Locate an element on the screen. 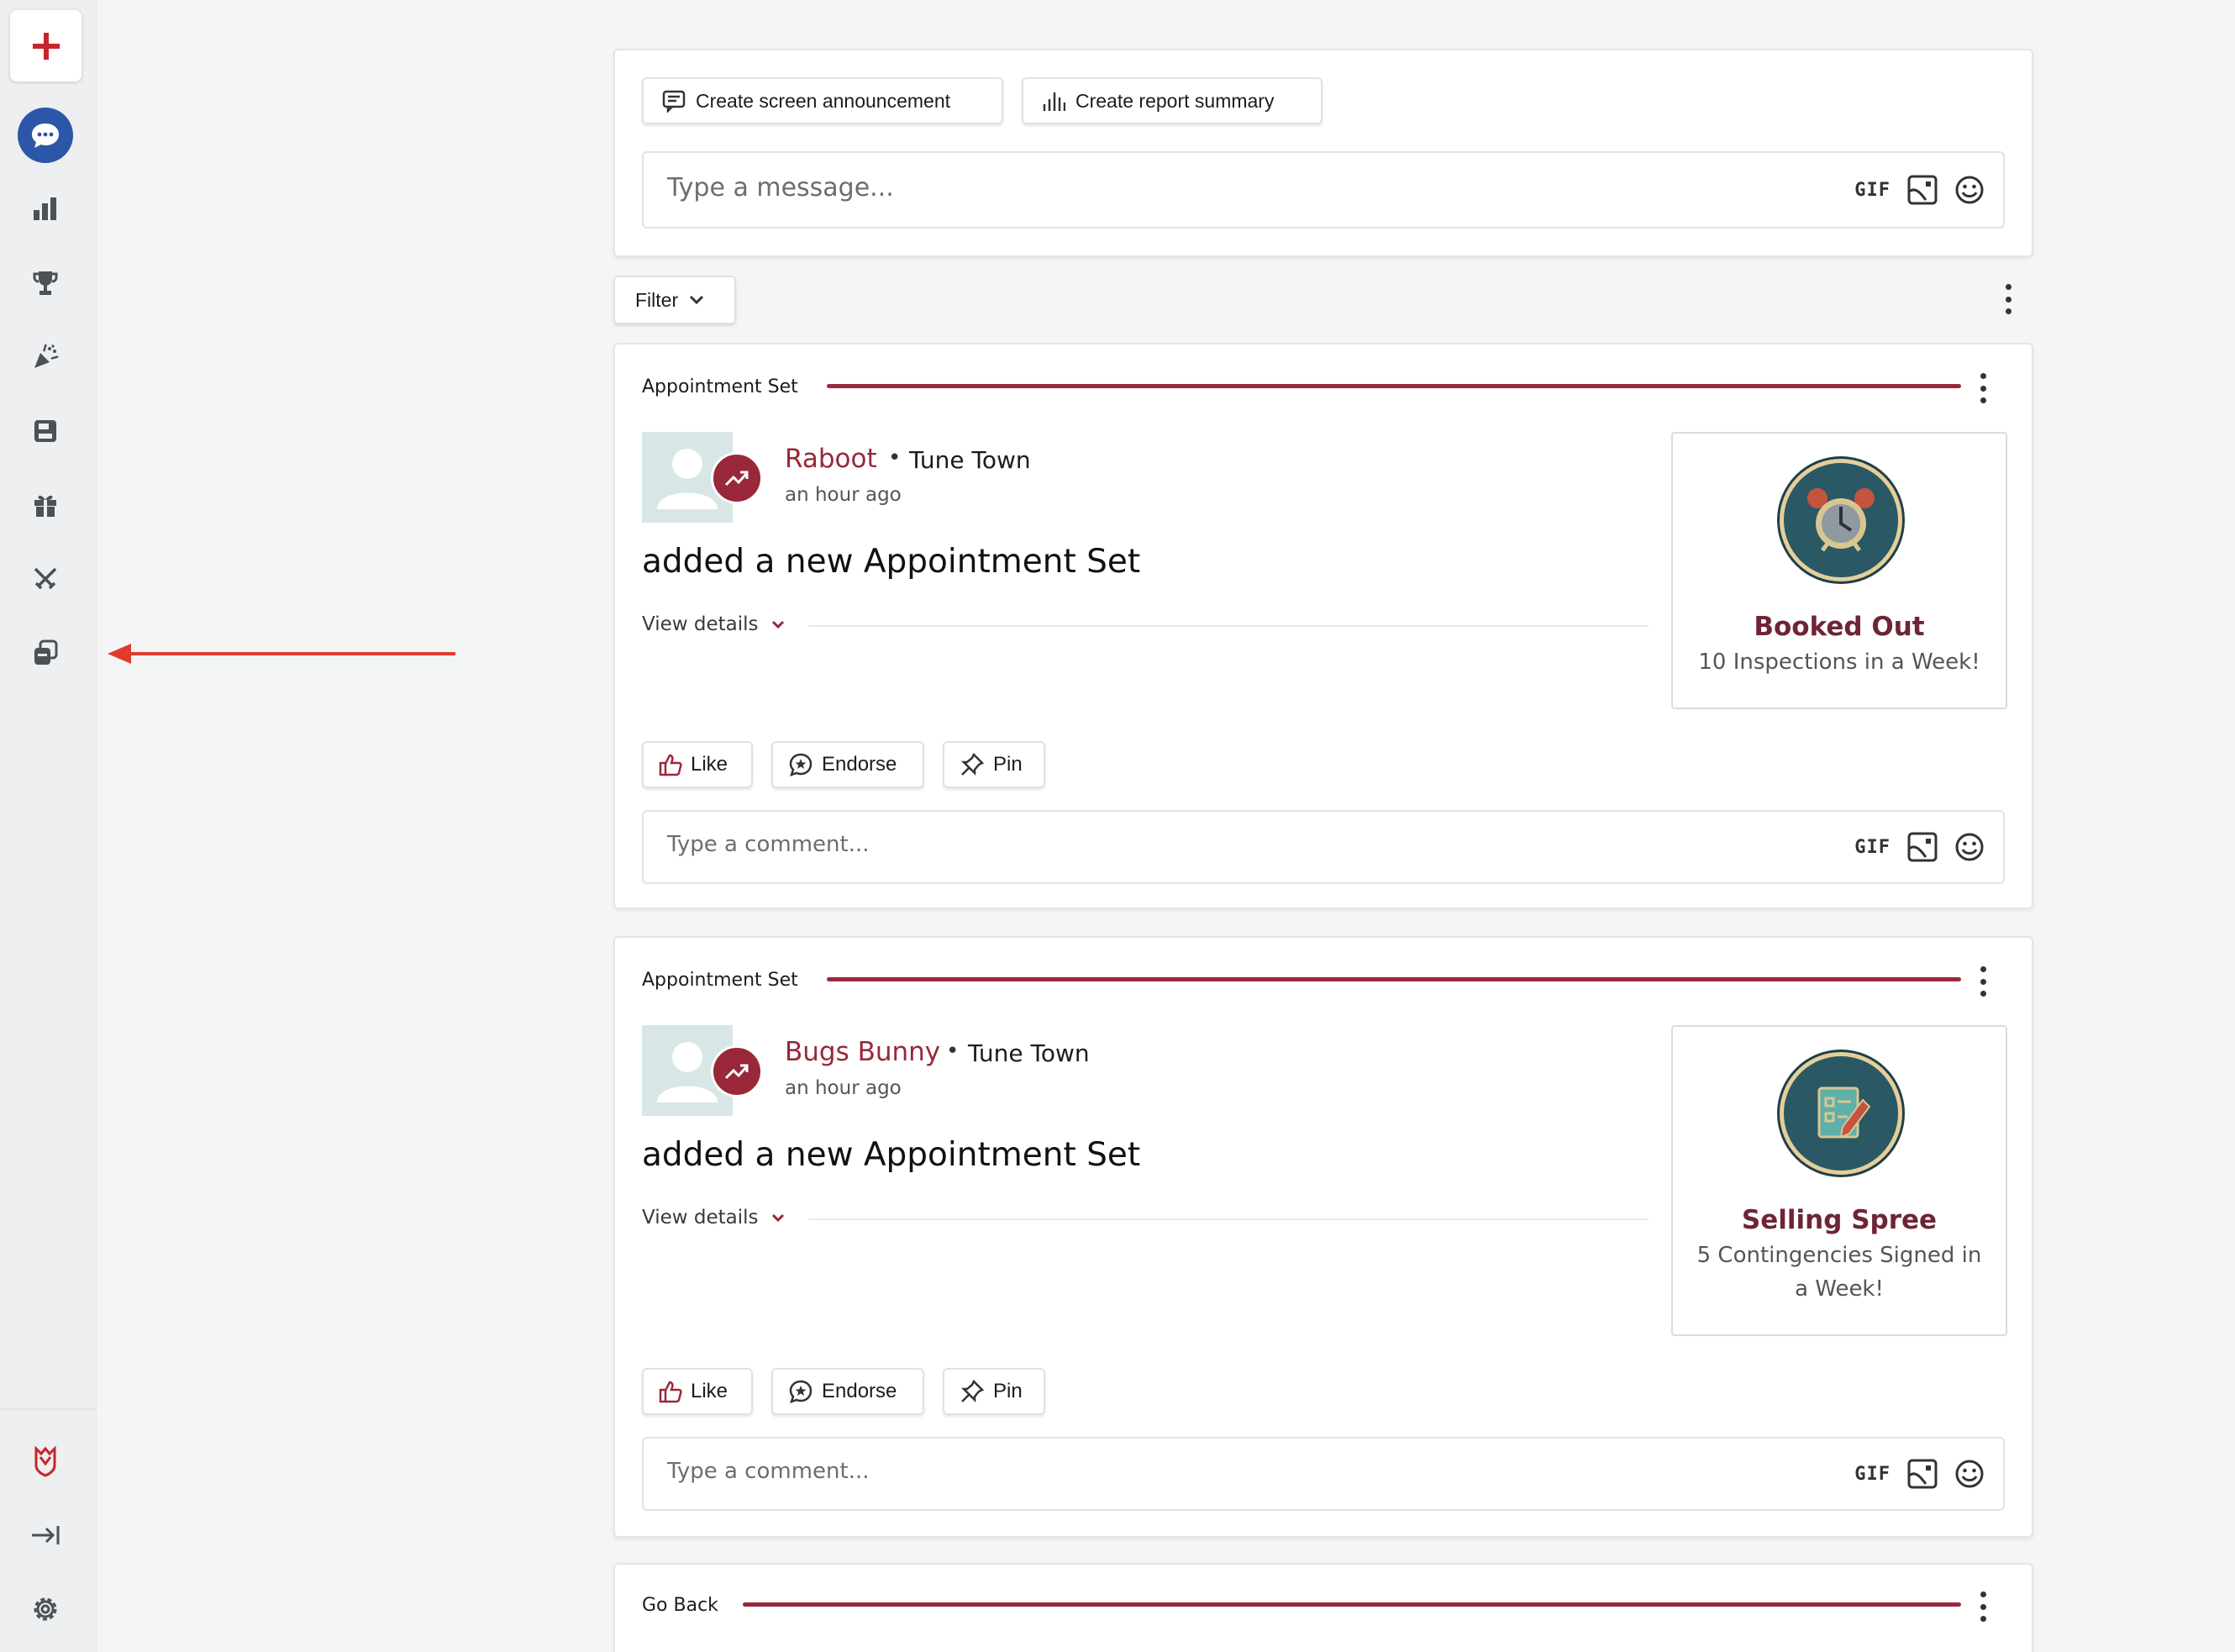 The image size is (2235, 1652). trophy-icon is located at coordinates (45, 283).